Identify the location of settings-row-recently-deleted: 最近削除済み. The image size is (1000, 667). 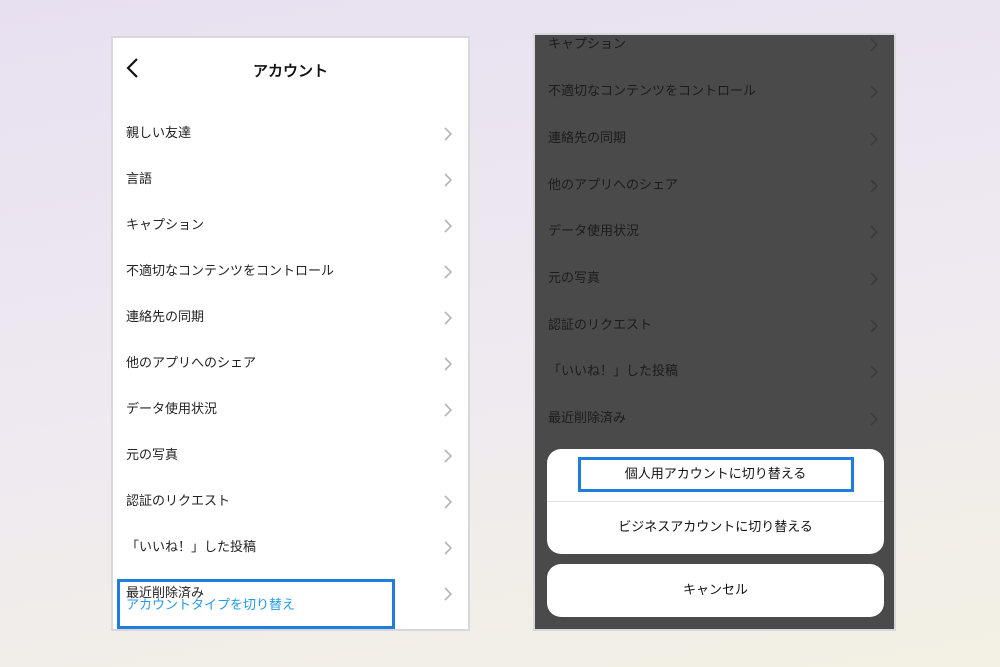
(714, 419).